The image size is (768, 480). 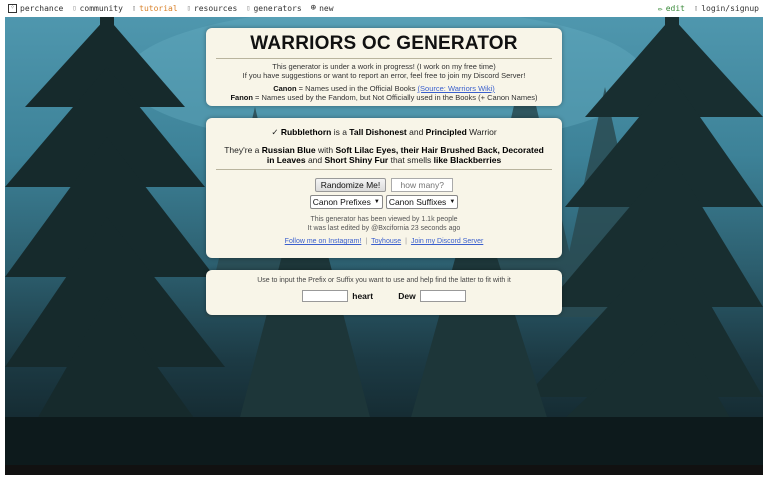 What do you see at coordinates (323, 241) in the screenshot?
I see `instagram-link: Follow me on Instagram!` at bounding box center [323, 241].